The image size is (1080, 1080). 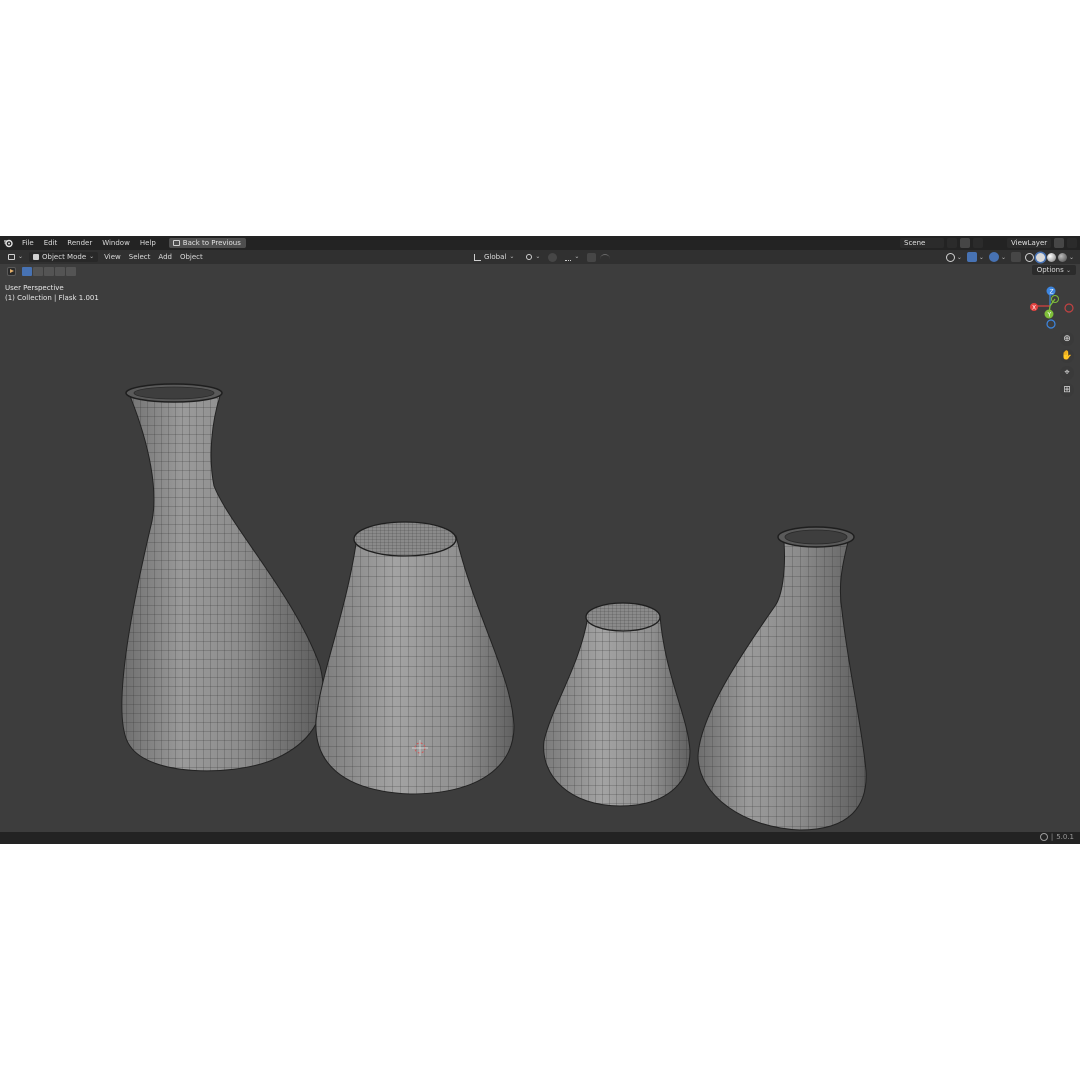 I want to click on version-label: 5.0.1, so click(x=1065, y=837).